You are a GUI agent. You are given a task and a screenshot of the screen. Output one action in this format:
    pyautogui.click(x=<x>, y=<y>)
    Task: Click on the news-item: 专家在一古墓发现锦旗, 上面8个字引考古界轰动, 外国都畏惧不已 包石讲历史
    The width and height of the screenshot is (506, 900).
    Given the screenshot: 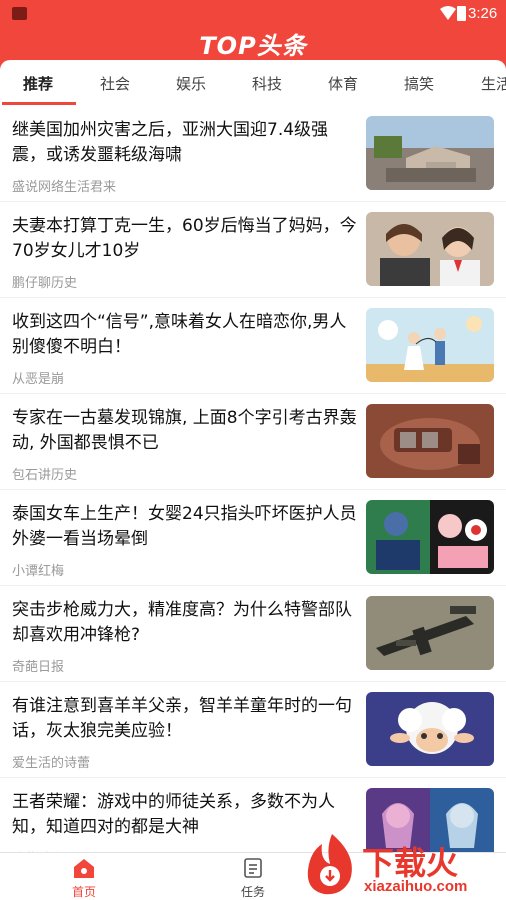 What is the action you would take?
    pyautogui.click(x=253, y=442)
    